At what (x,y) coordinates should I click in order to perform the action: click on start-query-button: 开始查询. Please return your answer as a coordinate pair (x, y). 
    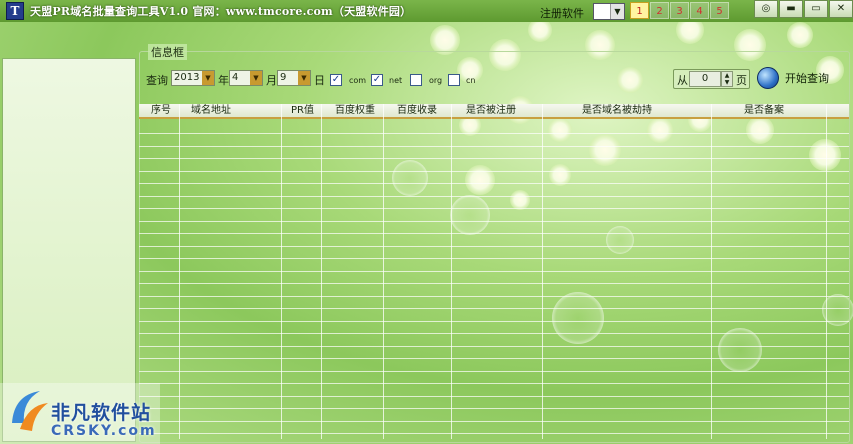
    Looking at the image, I should click on (793, 78).